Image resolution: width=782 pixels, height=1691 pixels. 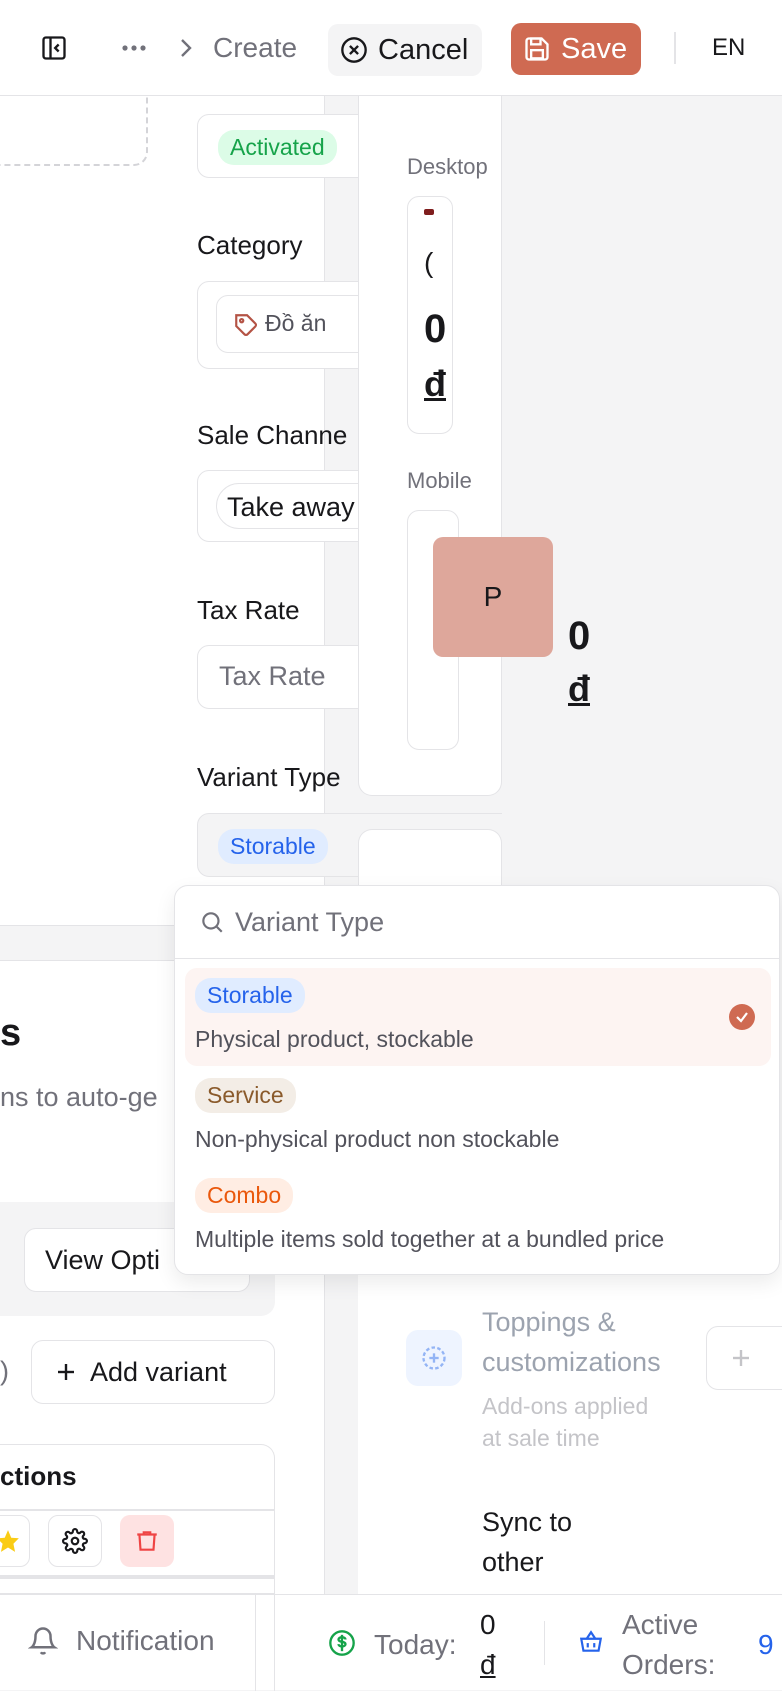 I want to click on sale-channel-label: Sale Channe, so click(x=272, y=435).